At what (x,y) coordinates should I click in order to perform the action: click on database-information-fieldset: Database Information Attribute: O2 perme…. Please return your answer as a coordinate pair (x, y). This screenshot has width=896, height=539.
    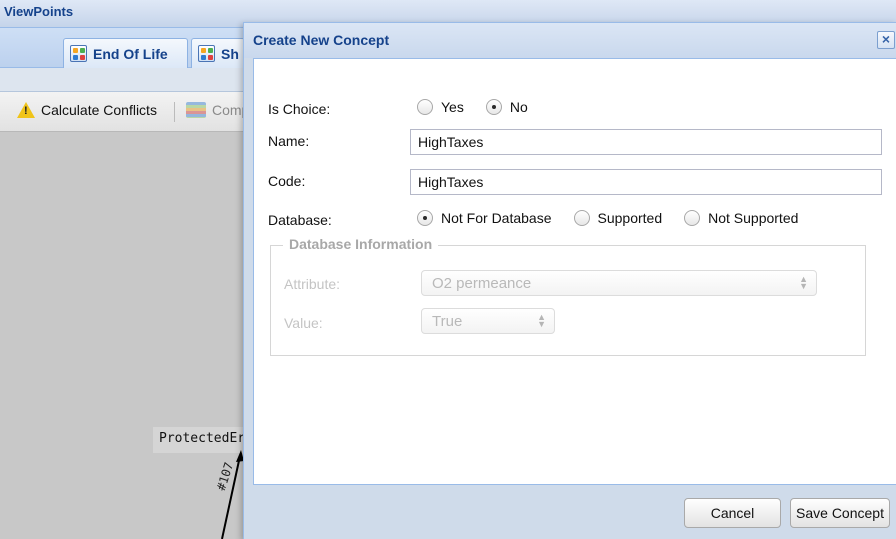
    Looking at the image, I should click on (568, 296).